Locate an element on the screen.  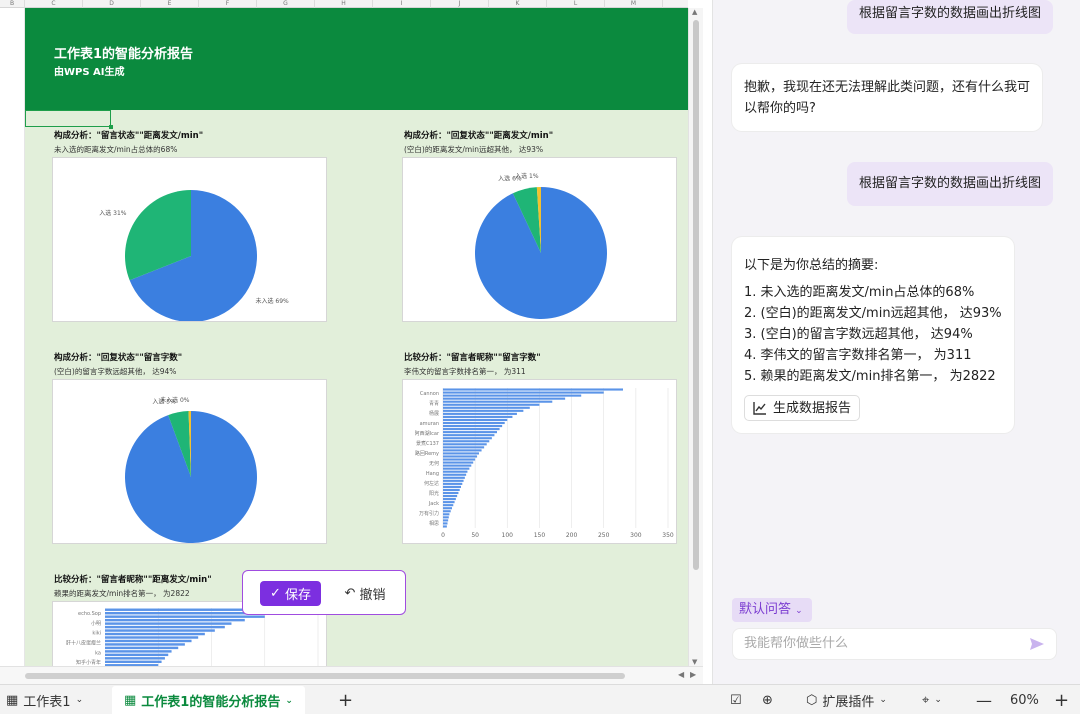
column-header-C: C is located at coordinates (54, 4).